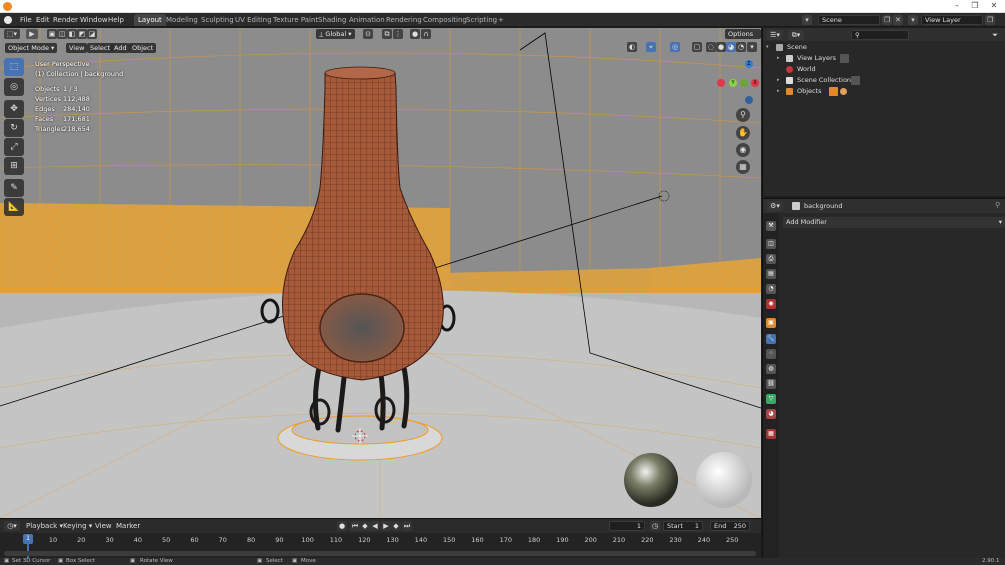 The height and width of the screenshot is (565, 1005). Describe the element at coordinates (31, 48) in the screenshot. I see `object-mode-dropdown: Object Mode ▾` at that location.